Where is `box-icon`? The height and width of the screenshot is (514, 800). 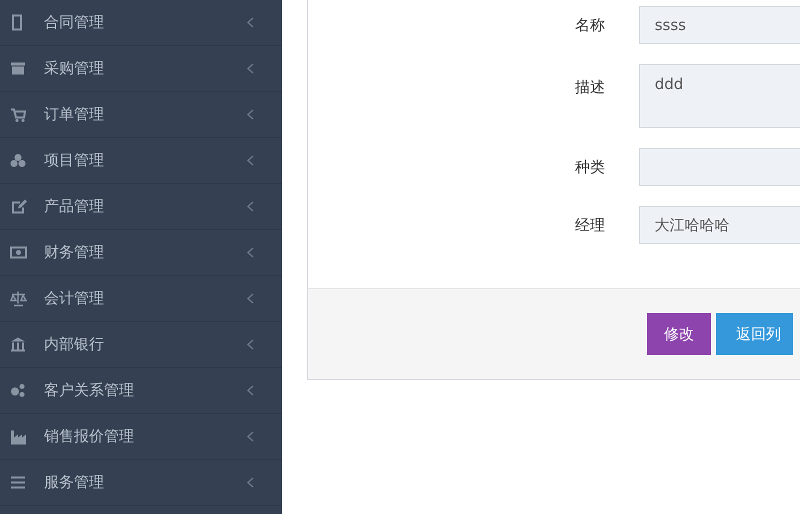
box-icon is located at coordinates (18, 68).